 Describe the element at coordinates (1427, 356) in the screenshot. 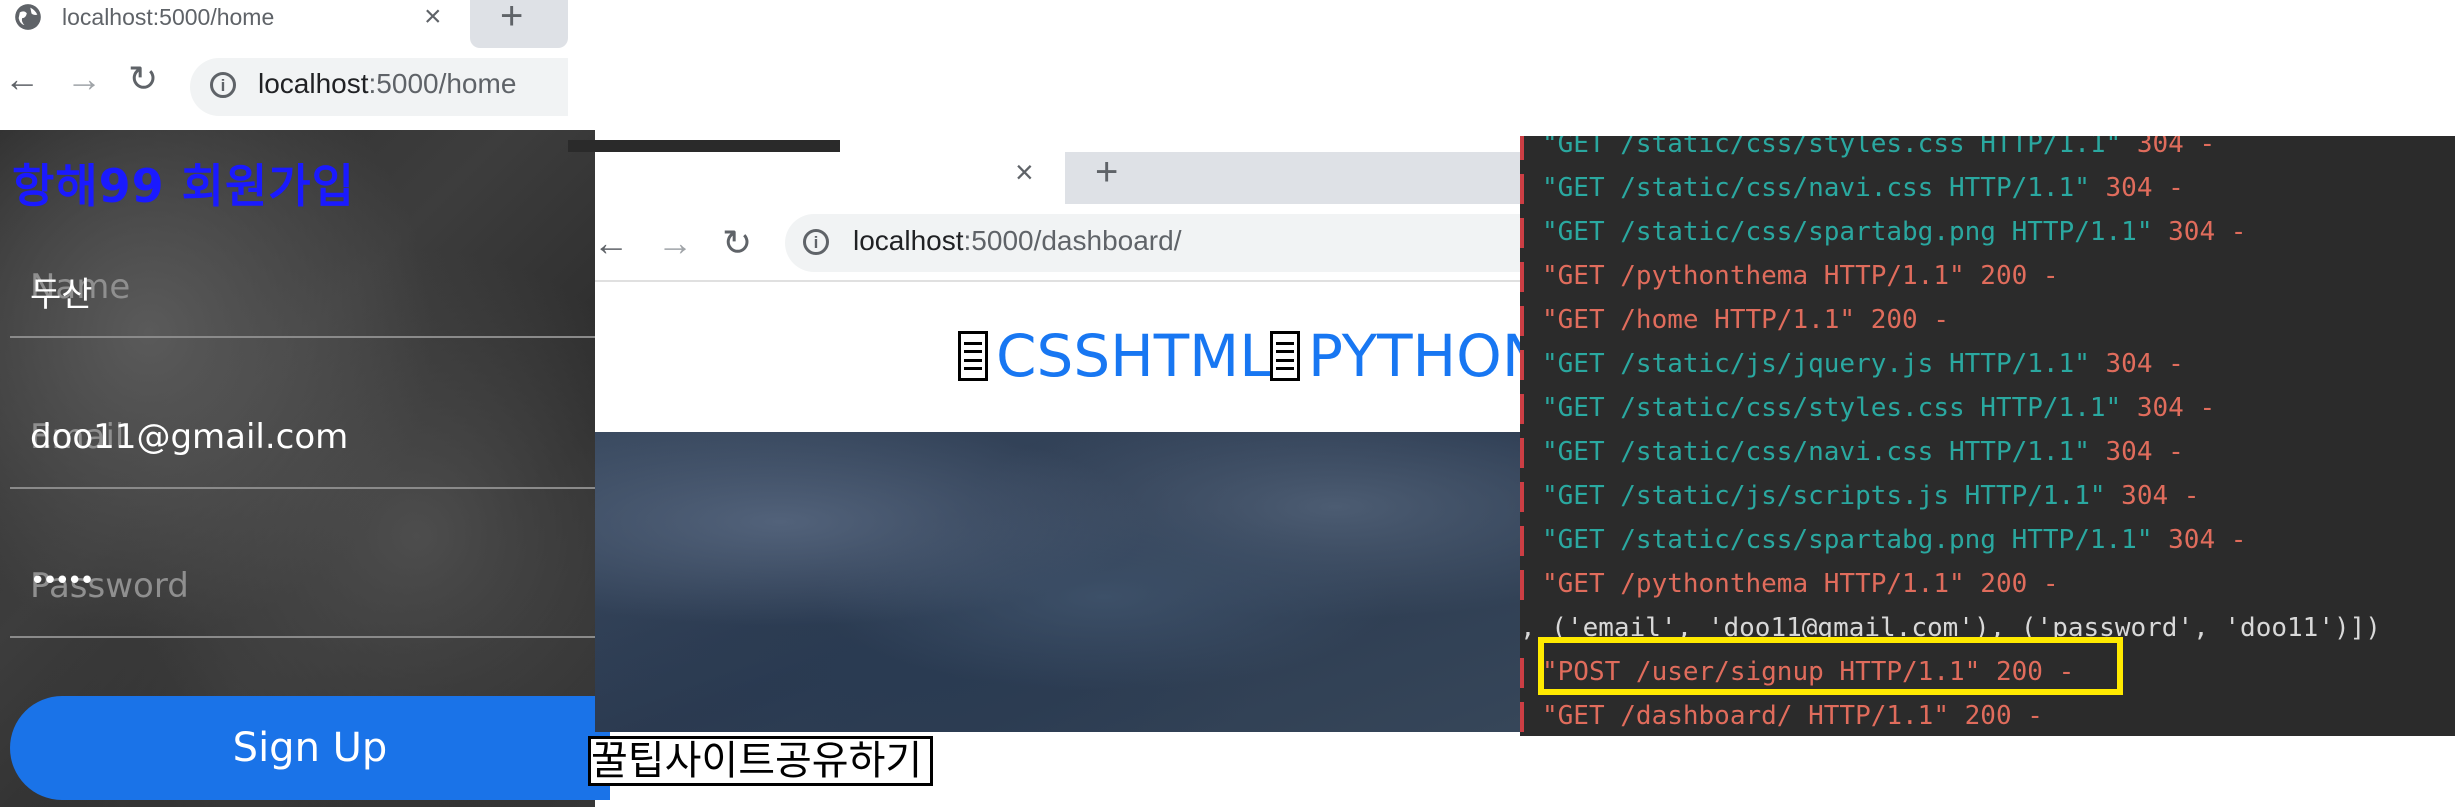

I see `nav-link-label: PYTHON` at that location.